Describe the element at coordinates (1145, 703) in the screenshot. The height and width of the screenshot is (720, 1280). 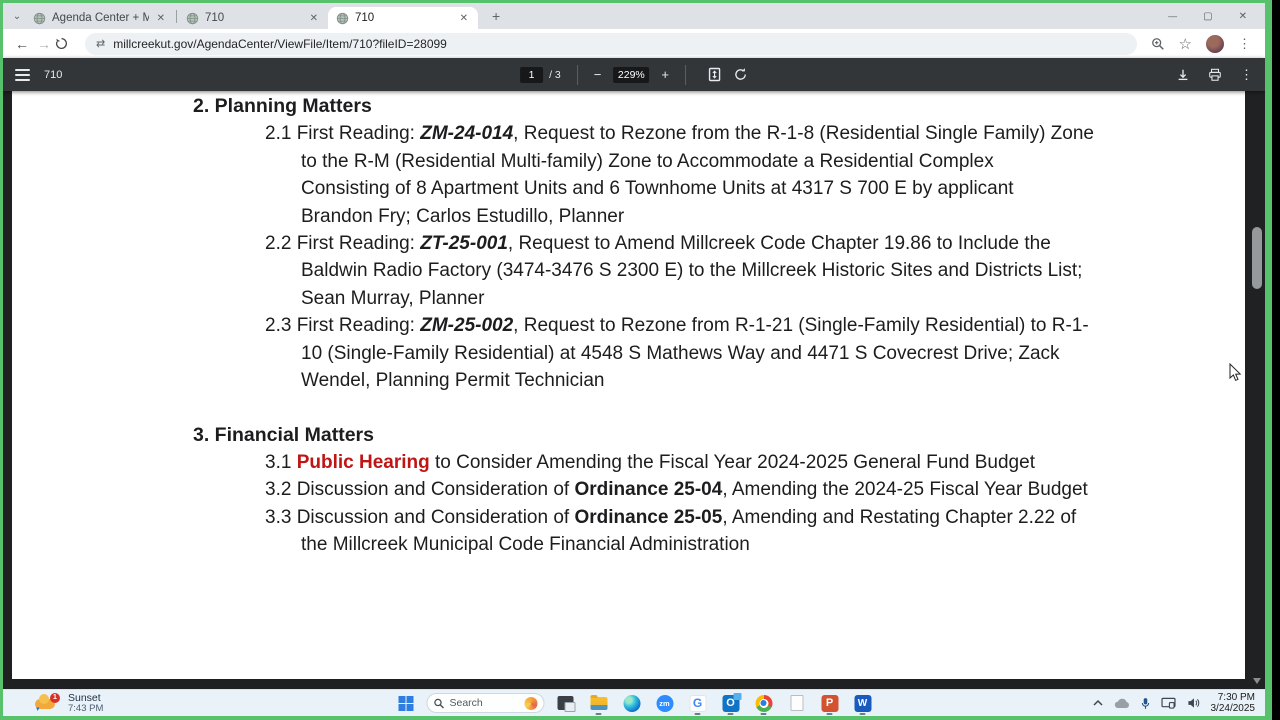
I see `microphone-icon` at that location.